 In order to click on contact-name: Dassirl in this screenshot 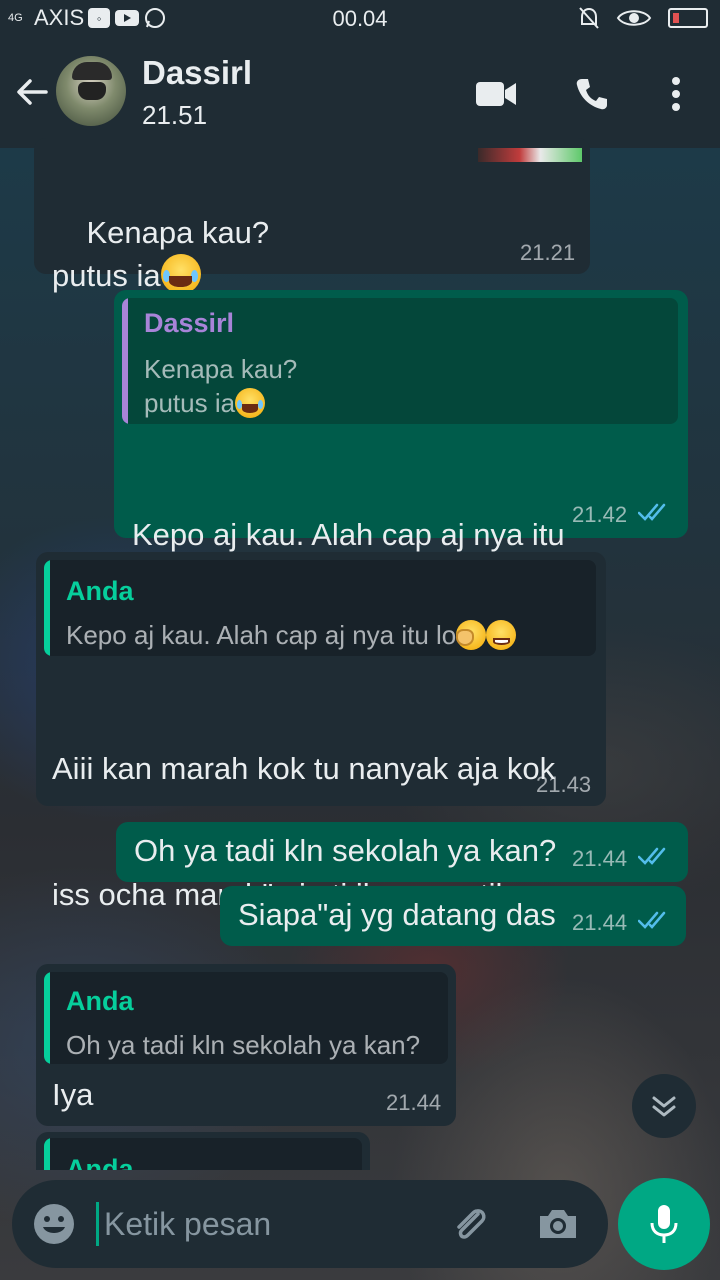, I will do `click(197, 73)`.